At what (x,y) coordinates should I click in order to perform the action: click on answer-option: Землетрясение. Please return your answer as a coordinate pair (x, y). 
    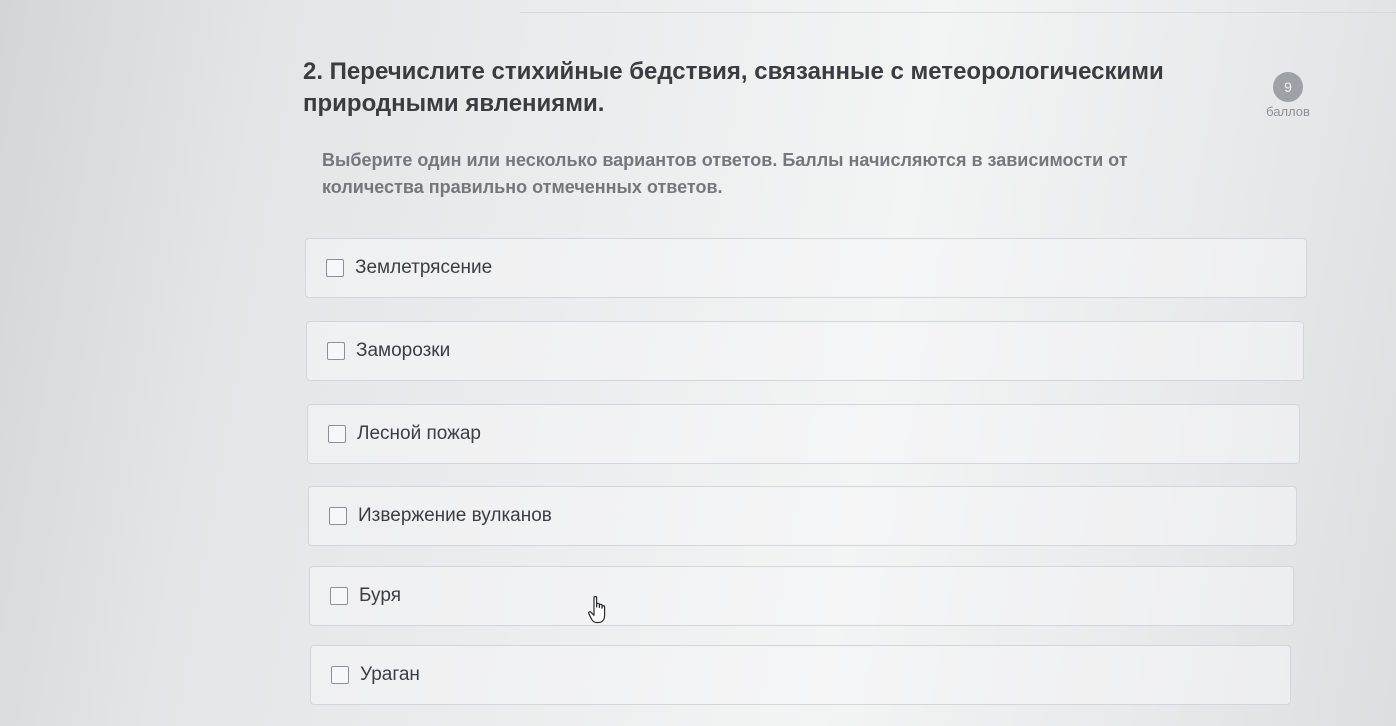
    Looking at the image, I should click on (806, 268).